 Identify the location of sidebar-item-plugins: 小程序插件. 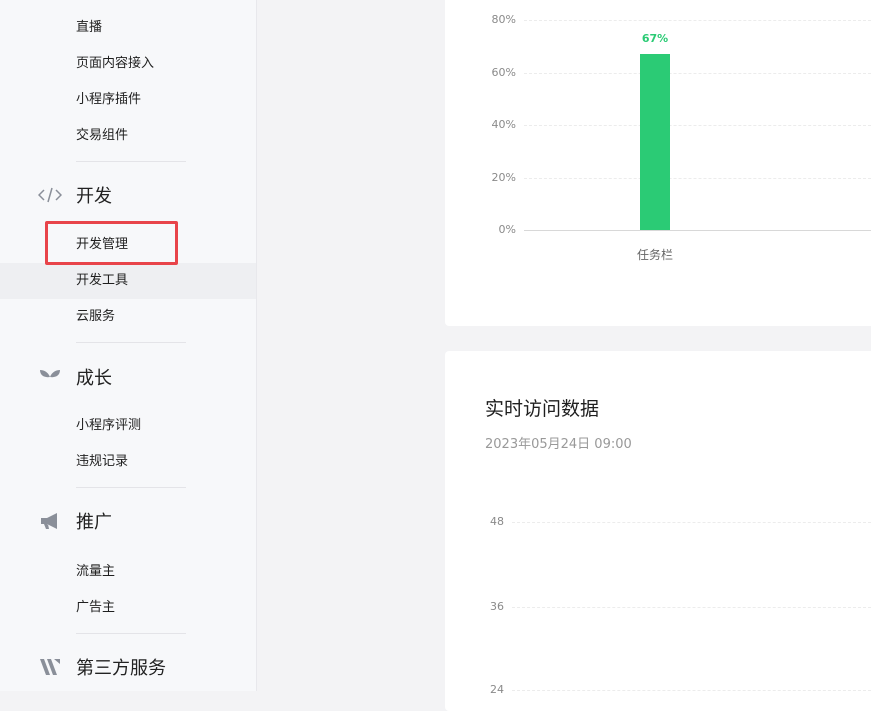
(108, 100).